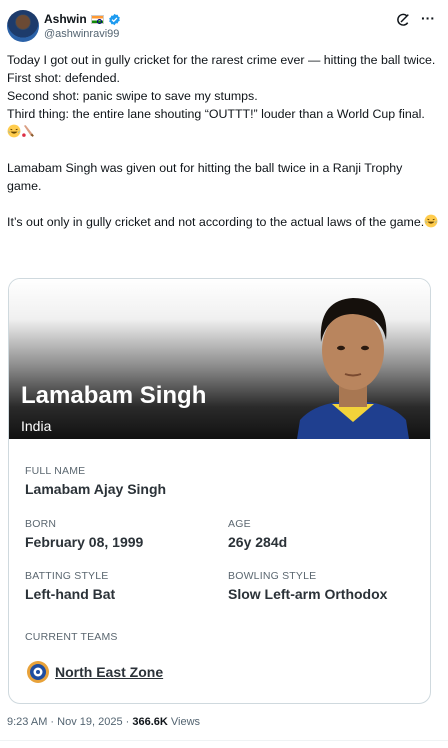 The image size is (448, 748). What do you see at coordinates (224, 27) in the screenshot?
I see `tweet-header: Ashwin @ashwinravi99 ···` at bounding box center [224, 27].